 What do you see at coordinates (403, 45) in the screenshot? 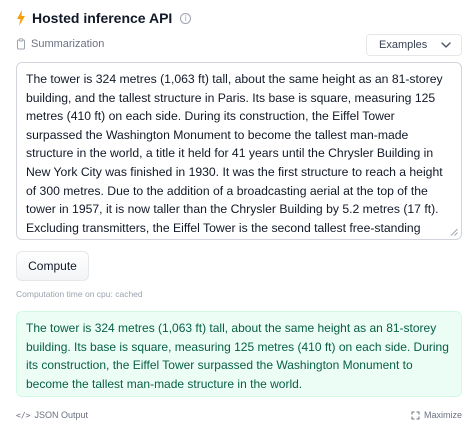
I see `examples-label: Examples` at bounding box center [403, 45].